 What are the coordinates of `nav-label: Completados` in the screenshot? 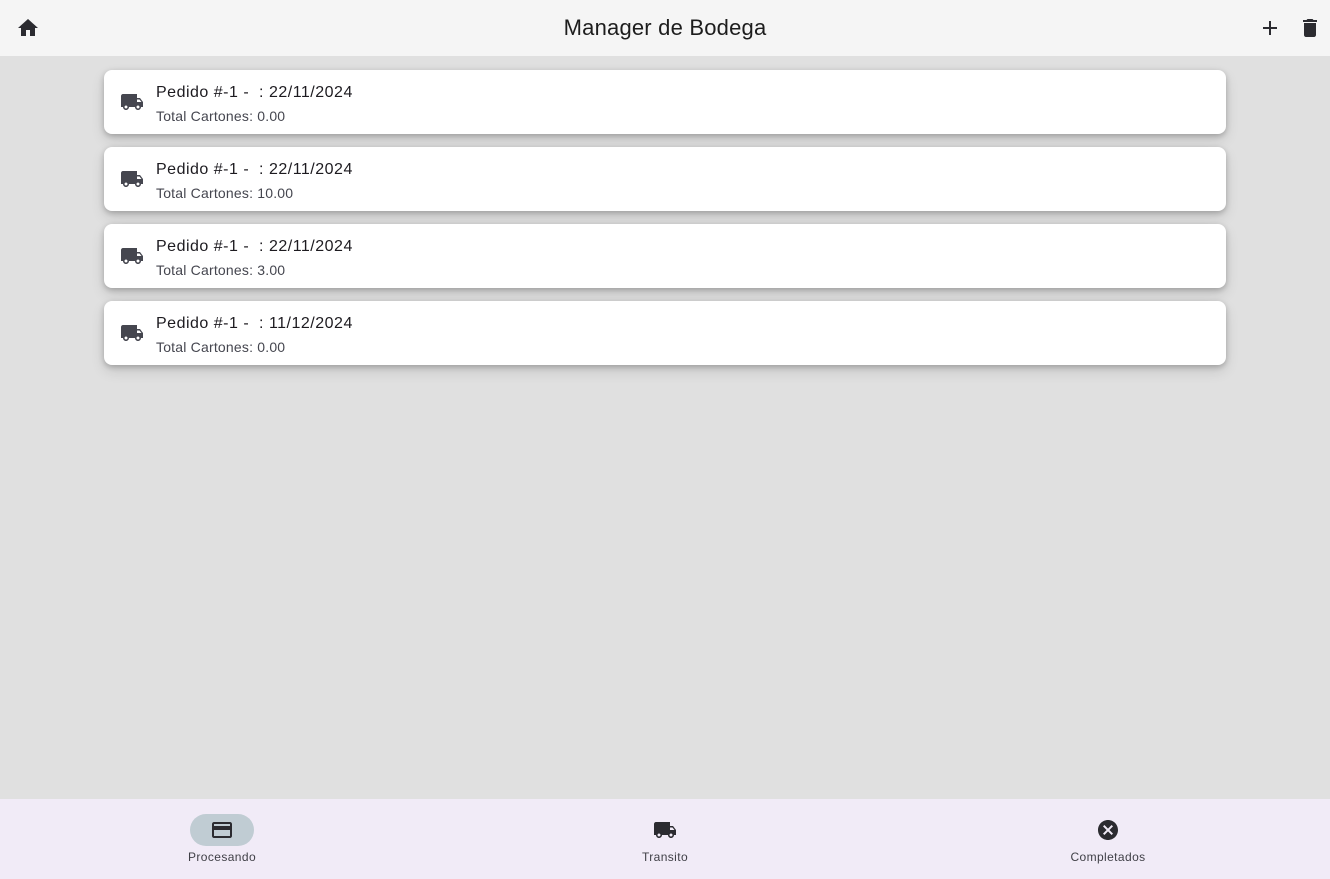 It's located at (1108, 857).